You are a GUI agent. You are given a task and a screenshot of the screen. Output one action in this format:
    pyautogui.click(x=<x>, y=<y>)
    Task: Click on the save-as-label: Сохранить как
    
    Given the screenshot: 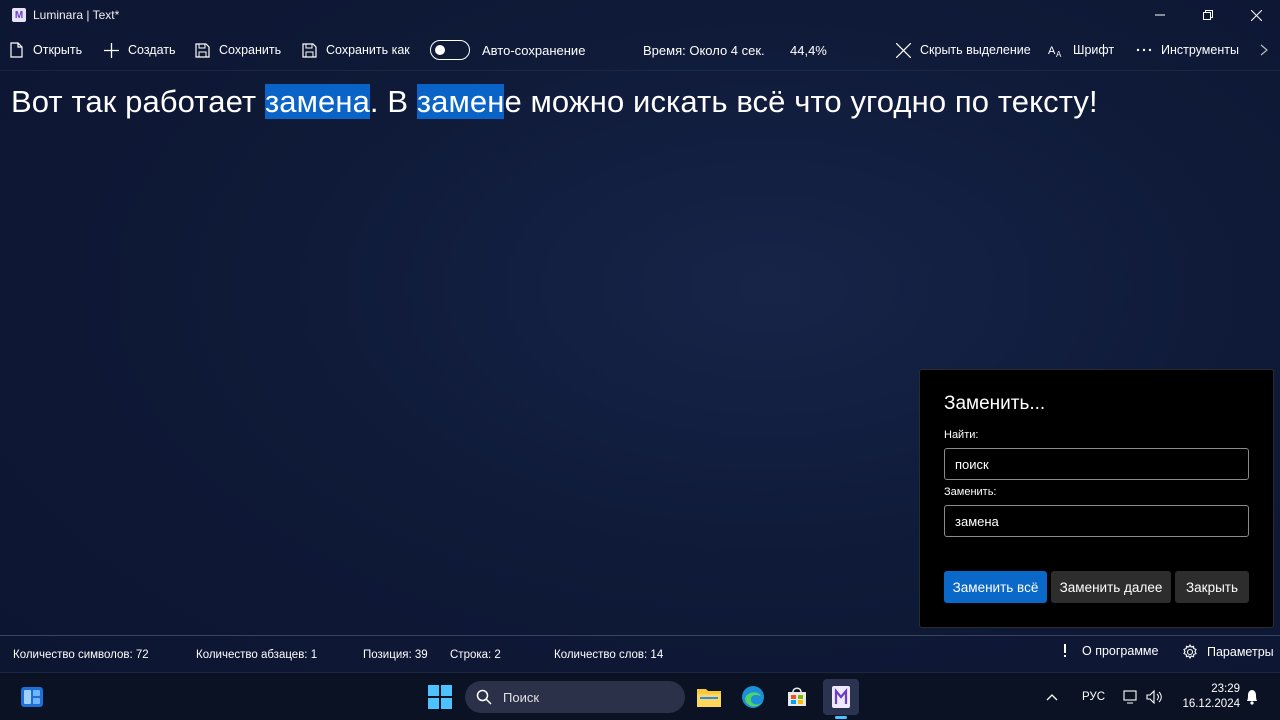 What is the action you would take?
    pyautogui.click(x=368, y=50)
    